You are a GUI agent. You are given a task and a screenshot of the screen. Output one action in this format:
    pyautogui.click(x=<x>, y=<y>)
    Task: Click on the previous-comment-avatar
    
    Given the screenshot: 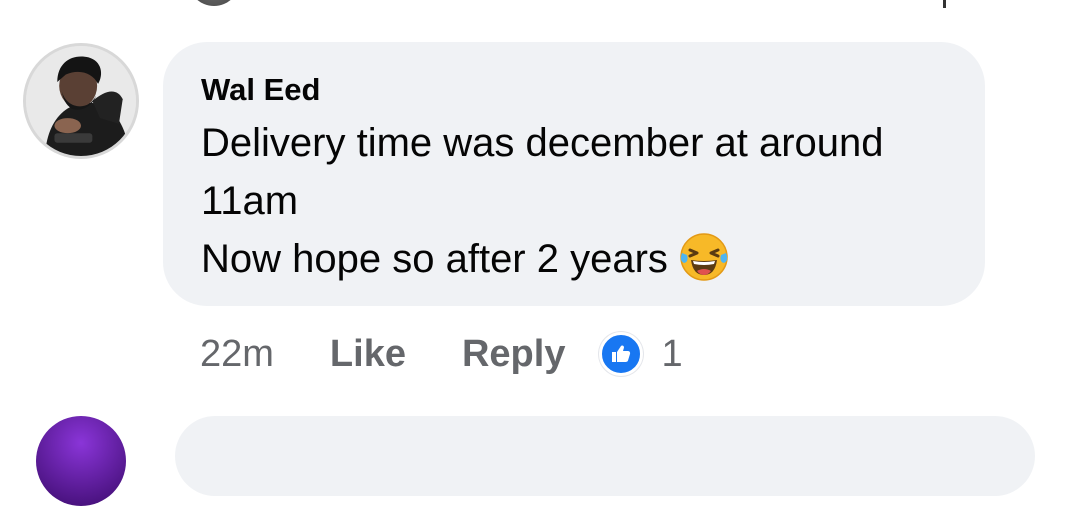 What is the action you would take?
    pyautogui.click(x=214, y=3)
    